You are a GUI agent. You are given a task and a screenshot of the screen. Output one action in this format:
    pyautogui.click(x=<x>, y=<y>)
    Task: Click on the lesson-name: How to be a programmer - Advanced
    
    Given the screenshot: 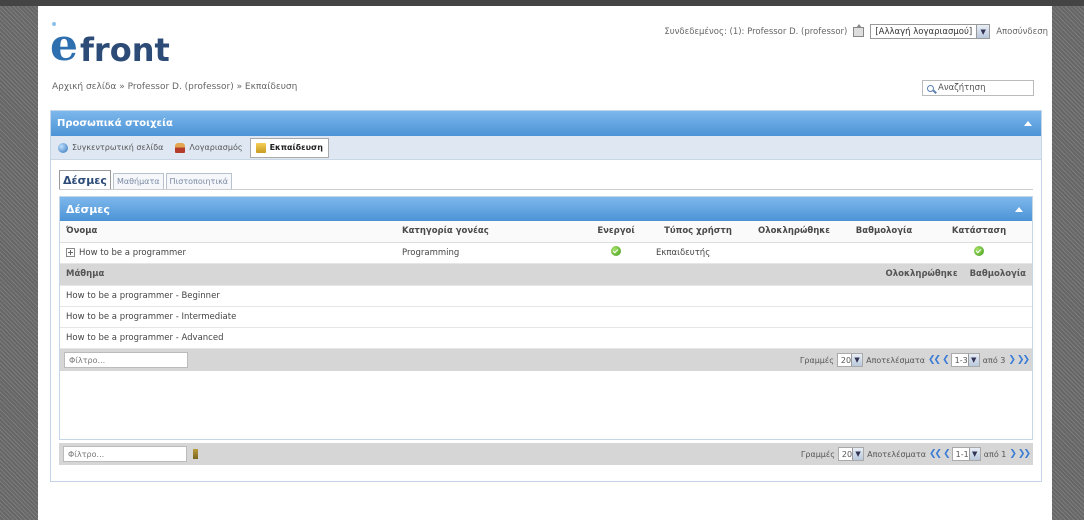 What is the action you would take?
    pyautogui.click(x=546, y=338)
    